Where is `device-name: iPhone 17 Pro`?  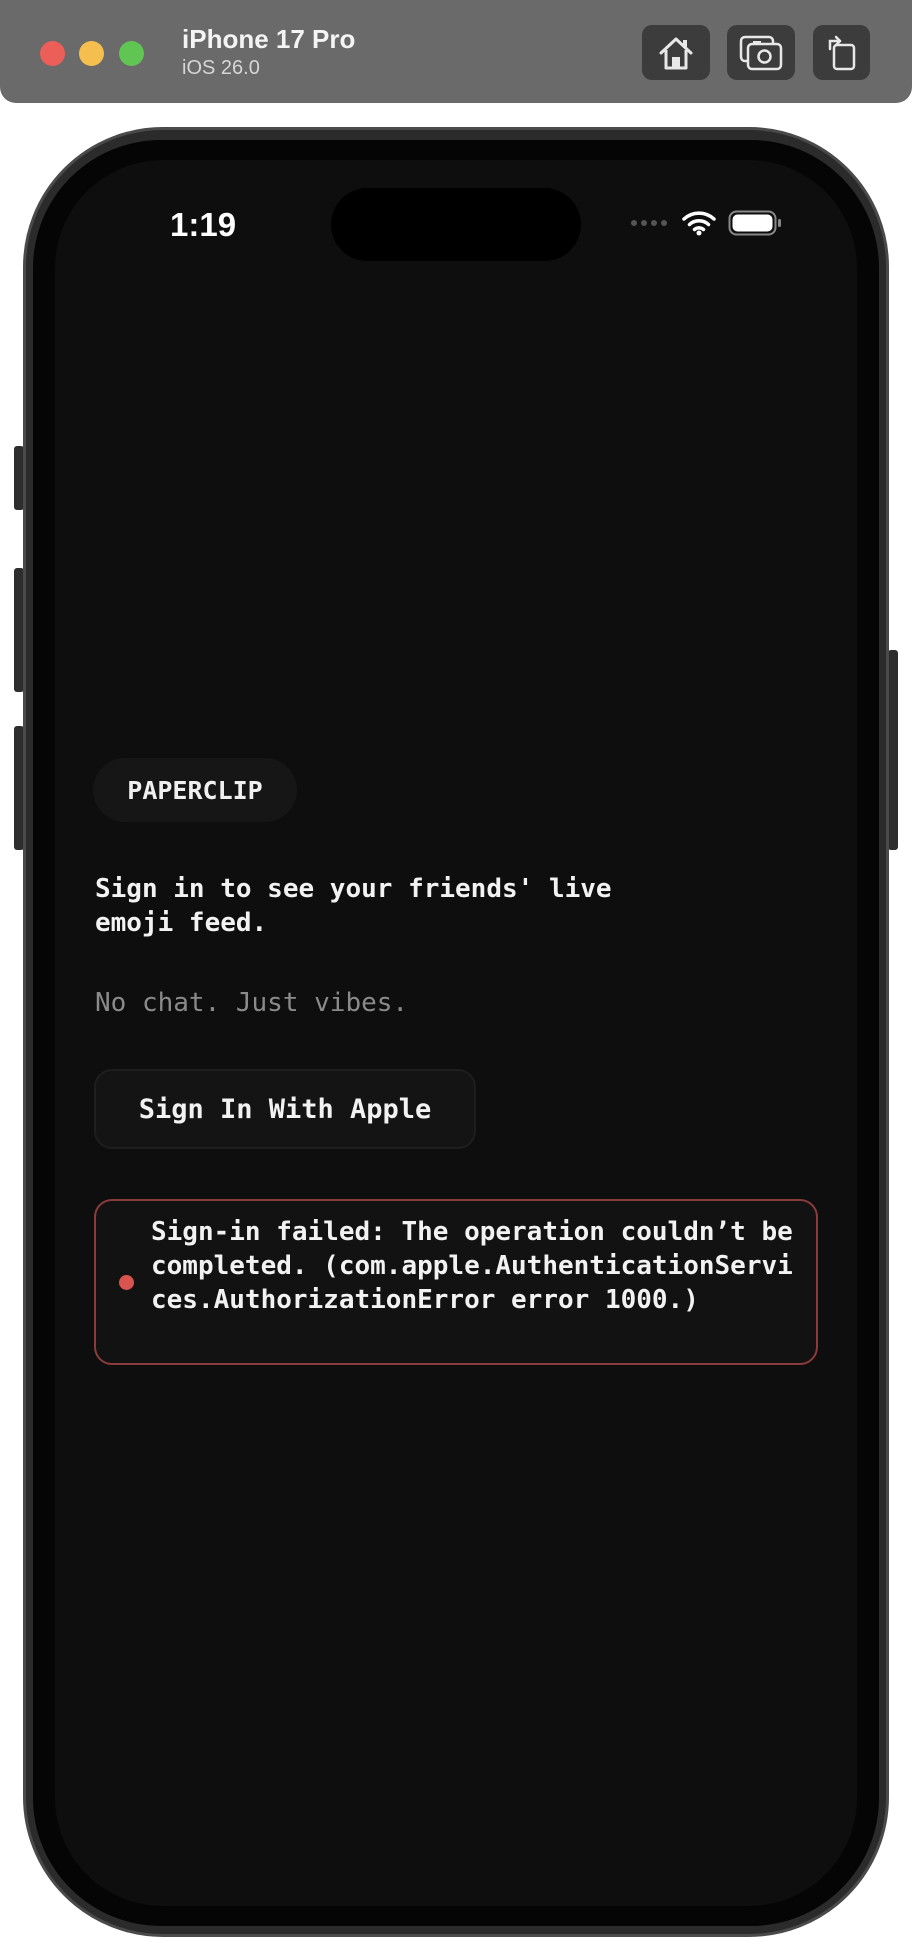 device-name: iPhone 17 Pro is located at coordinates (269, 39).